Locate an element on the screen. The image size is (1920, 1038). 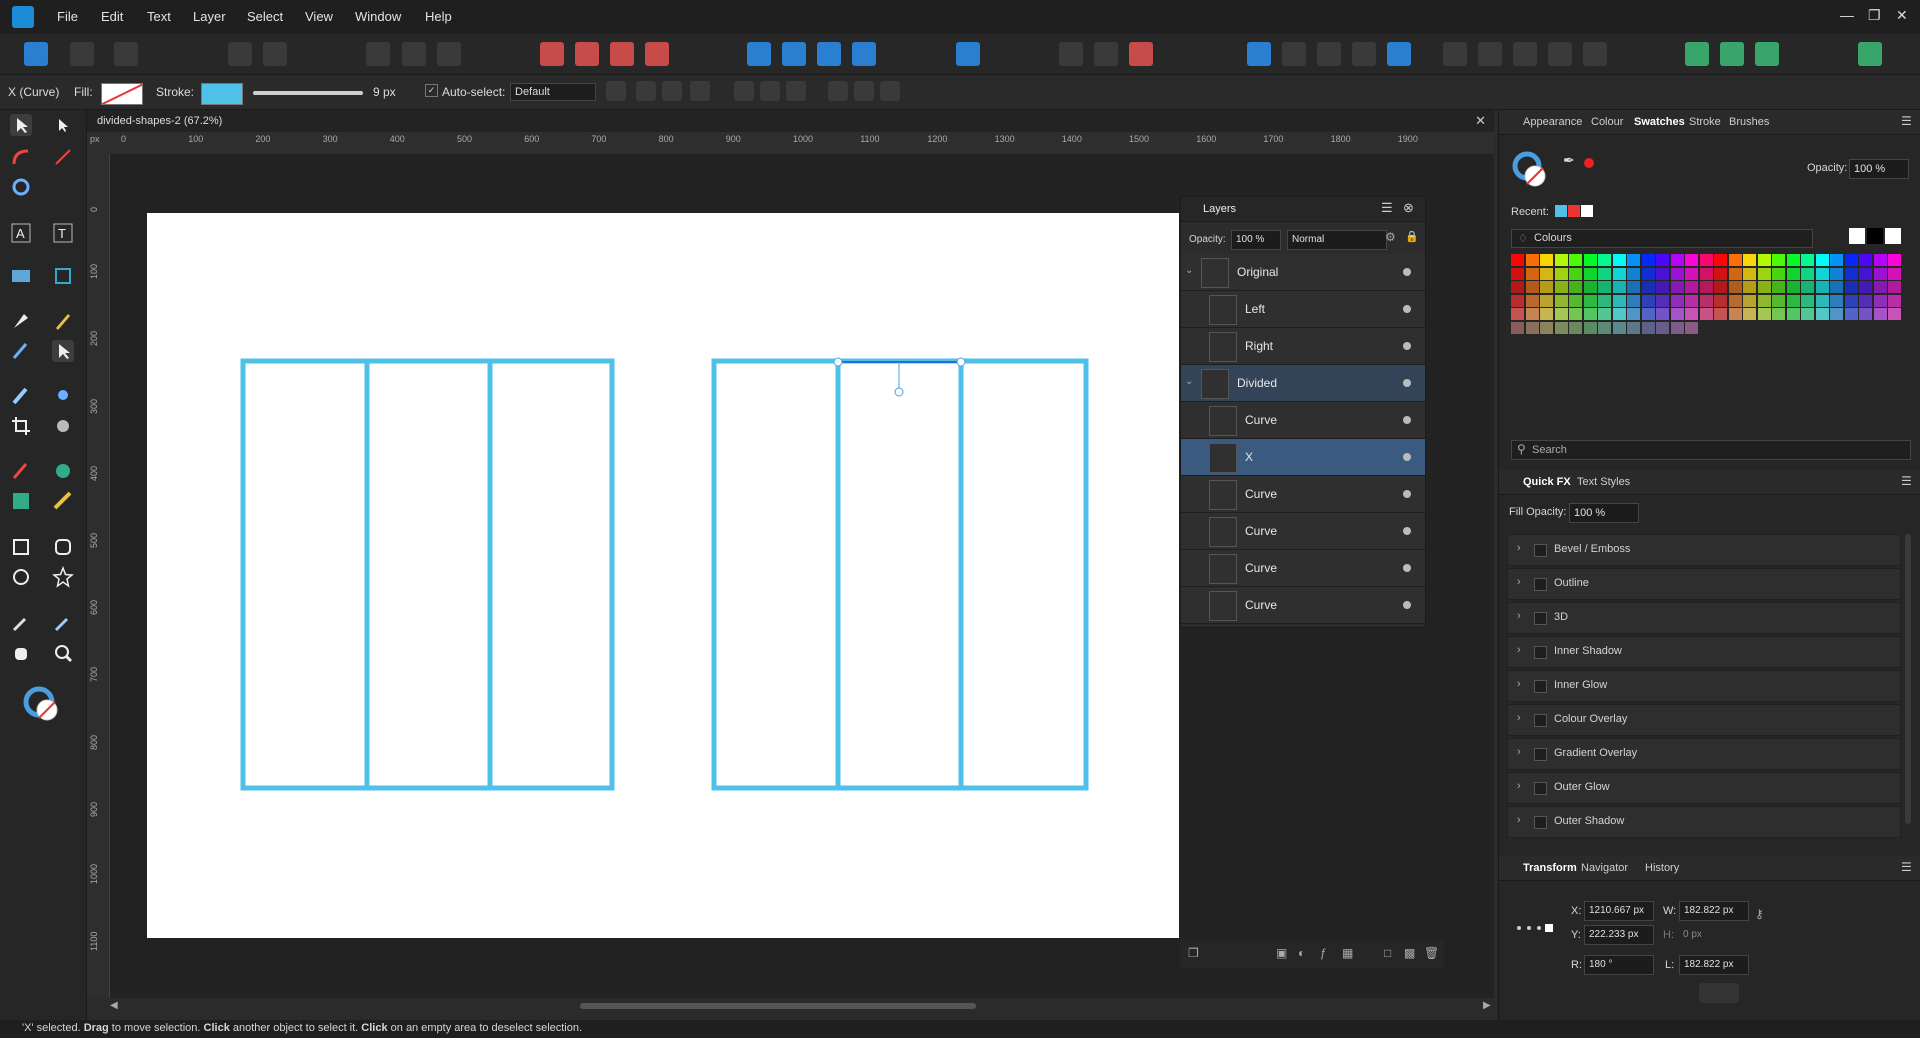
grid-snap-icon is located at coordinates (700, 91).